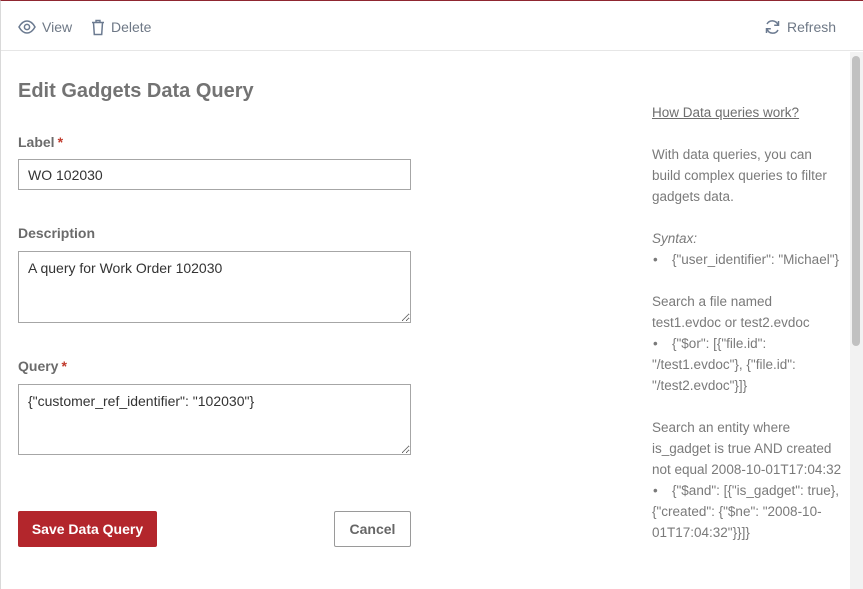 This screenshot has width=863, height=589. I want to click on label-field-label-text: Label, so click(36, 142).